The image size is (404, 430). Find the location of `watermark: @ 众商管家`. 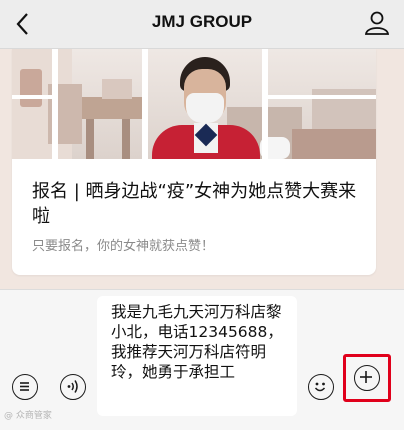

watermark: @ 众商管家 is located at coordinates (28, 416).